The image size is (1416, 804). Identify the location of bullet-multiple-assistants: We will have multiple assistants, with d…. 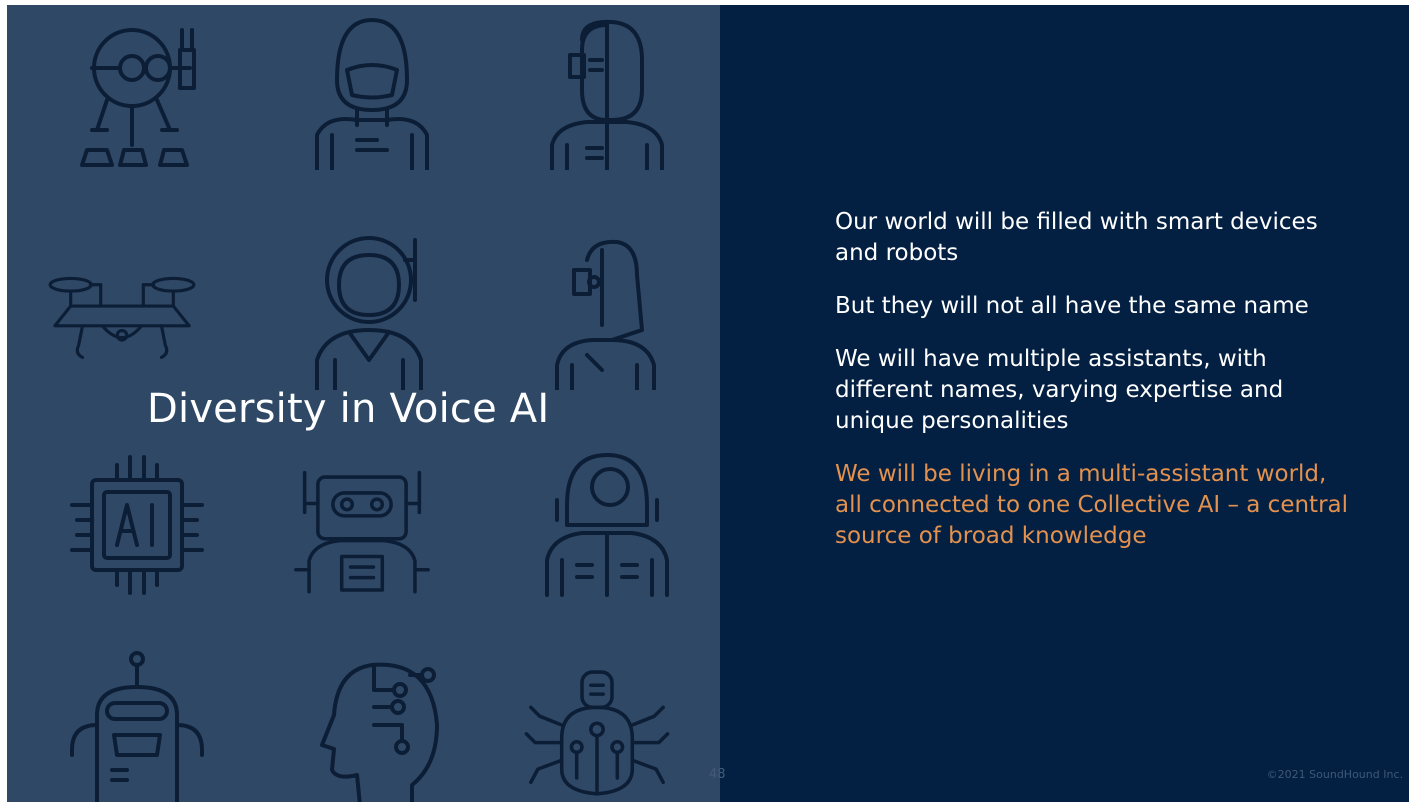
(1059, 390).